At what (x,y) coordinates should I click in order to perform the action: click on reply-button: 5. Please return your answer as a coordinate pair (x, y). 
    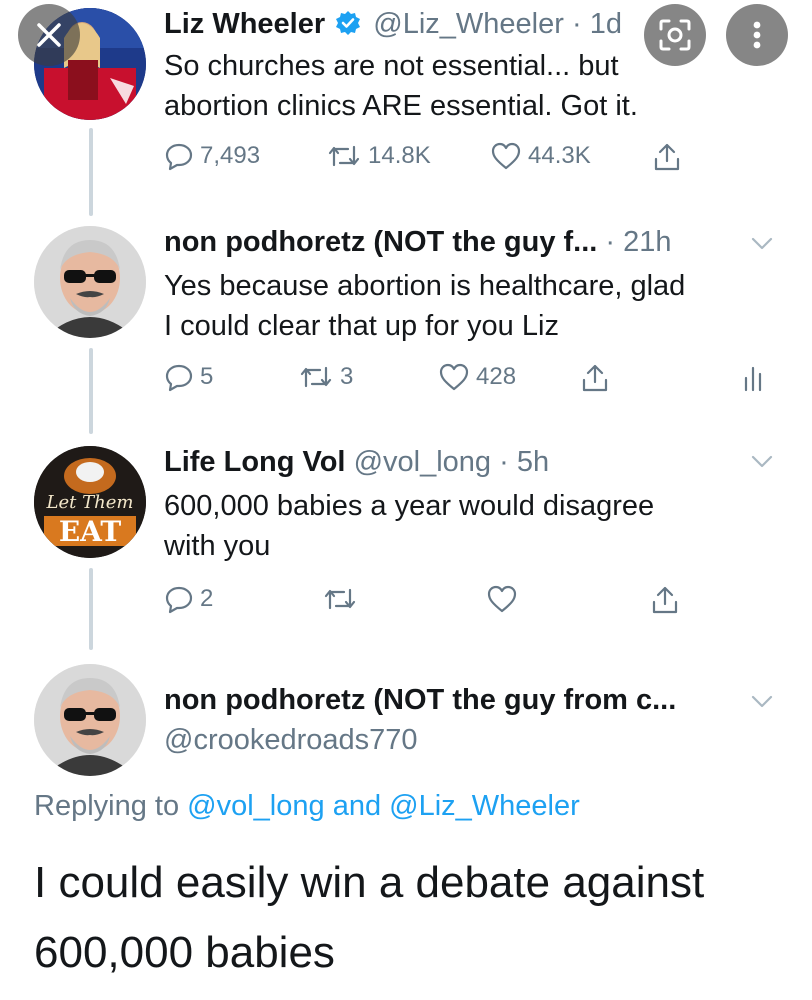
    Looking at the image, I should click on (188, 377).